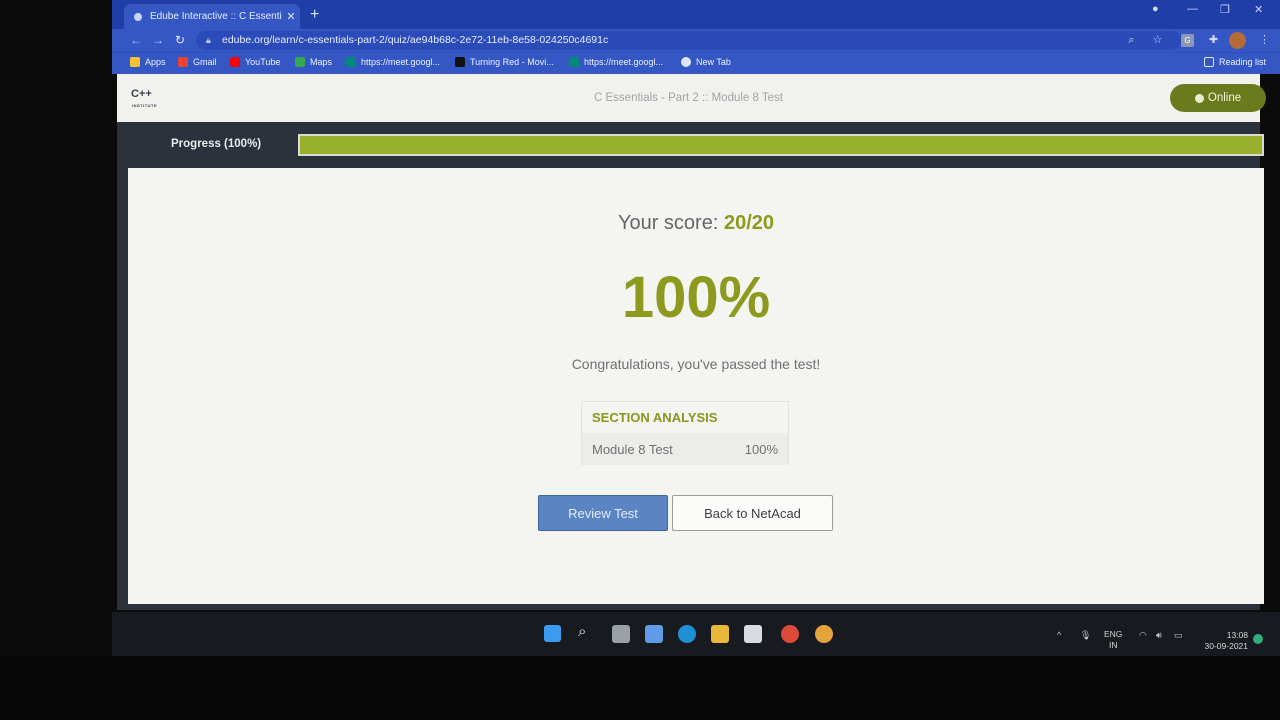 This screenshot has height=720, width=1280. What do you see at coordinates (1209, 62) in the screenshot?
I see `reading-list-icon` at bounding box center [1209, 62].